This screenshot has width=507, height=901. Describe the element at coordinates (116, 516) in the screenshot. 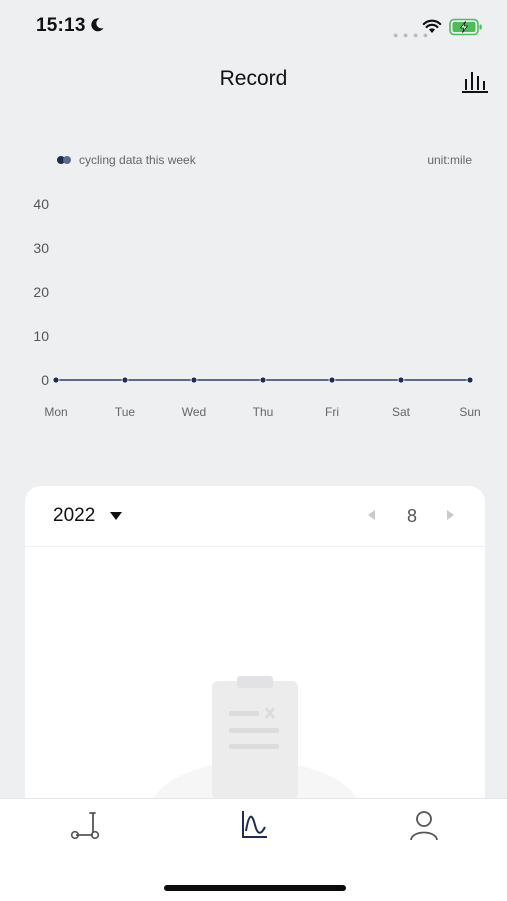

I see `caret-down-icon` at that location.